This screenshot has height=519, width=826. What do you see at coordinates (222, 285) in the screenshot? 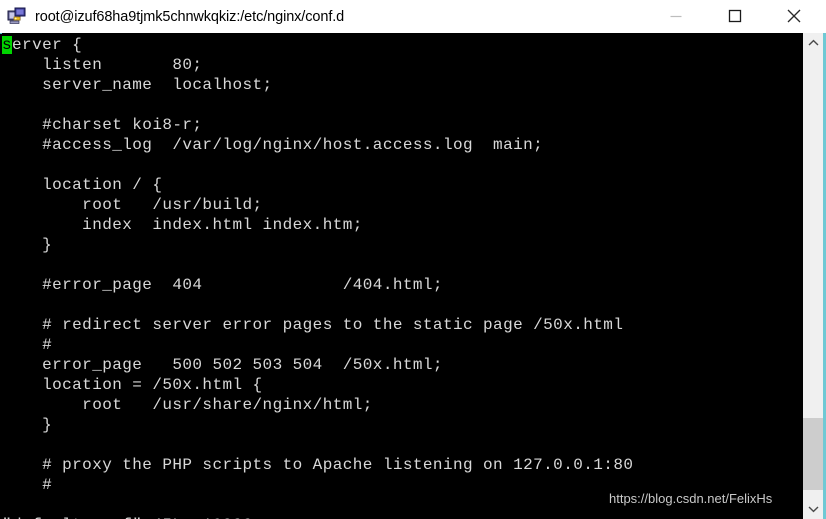
I see `terminal-line: #error_page 404 /404.html;` at bounding box center [222, 285].